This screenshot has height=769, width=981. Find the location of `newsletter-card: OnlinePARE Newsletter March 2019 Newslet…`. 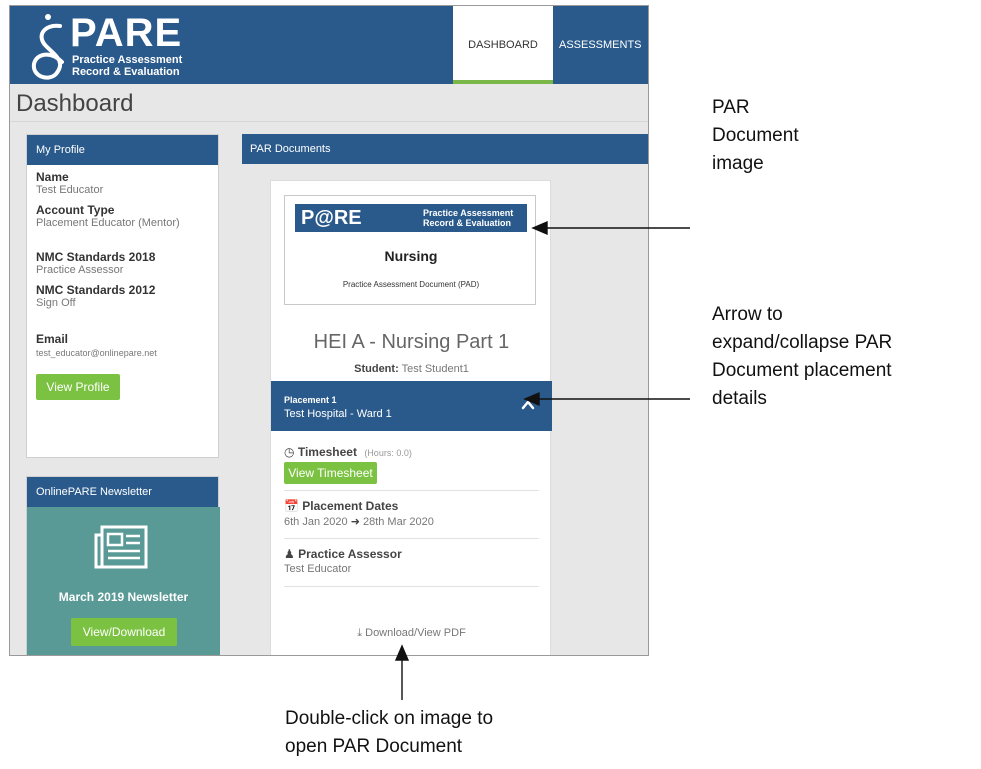

newsletter-card: OnlinePARE Newsletter March 2019 Newslet… is located at coordinates (123, 565).